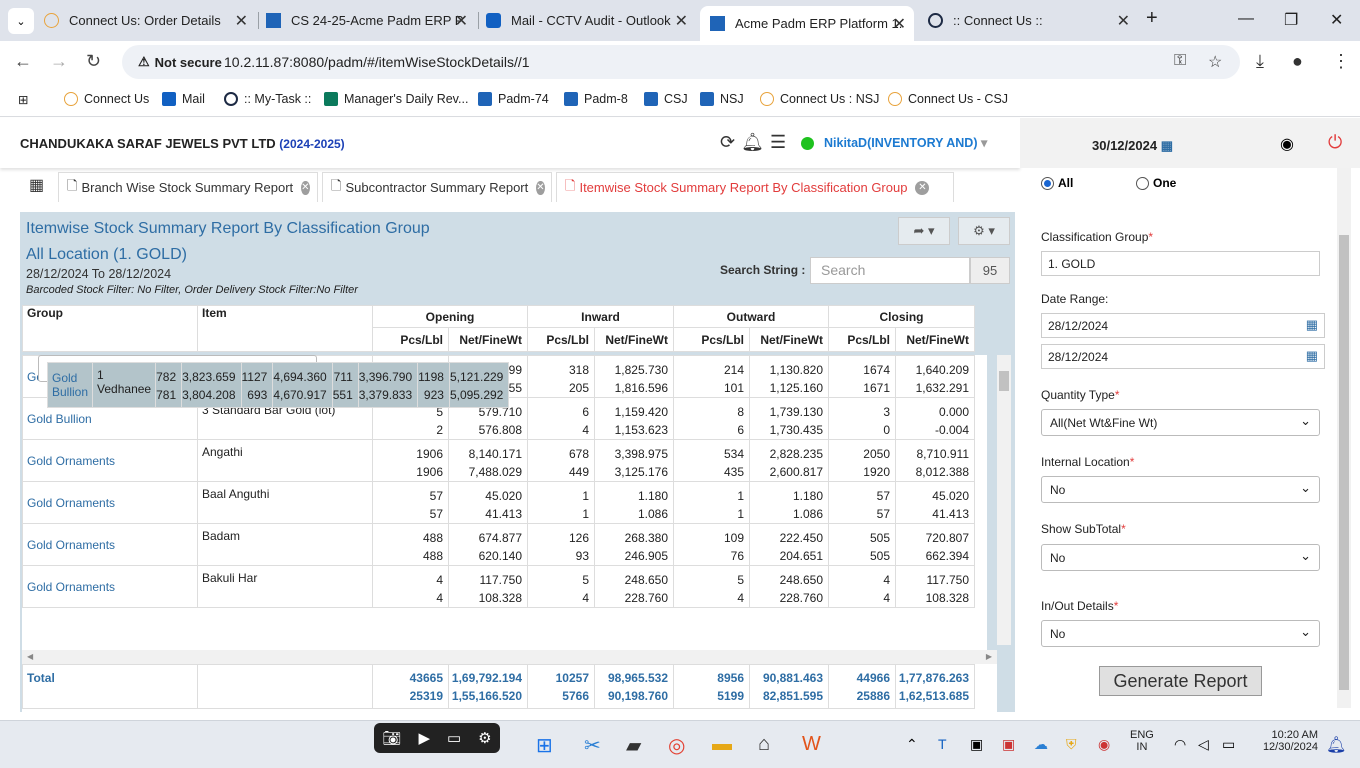 The image size is (1360, 768). What do you see at coordinates (924, 231) in the screenshot?
I see `share-button: ➦ ▾` at bounding box center [924, 231].